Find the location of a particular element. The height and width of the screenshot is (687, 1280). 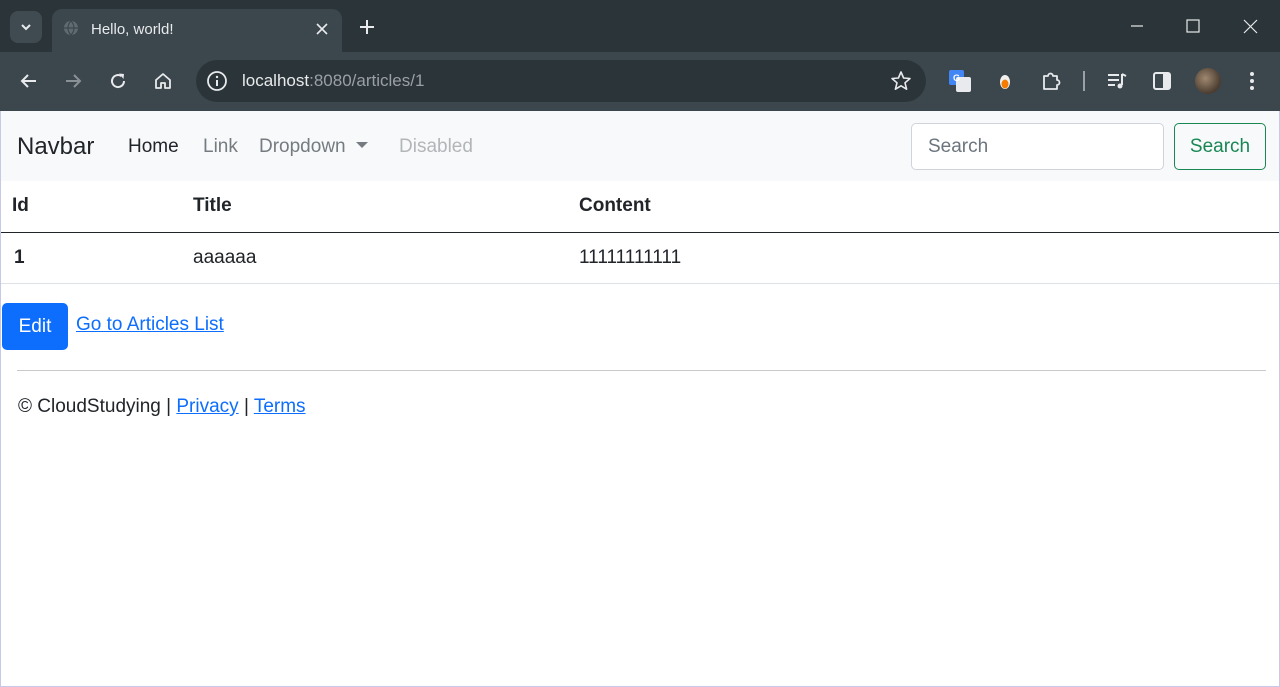

reload-button is located at coordinates (118, 81).